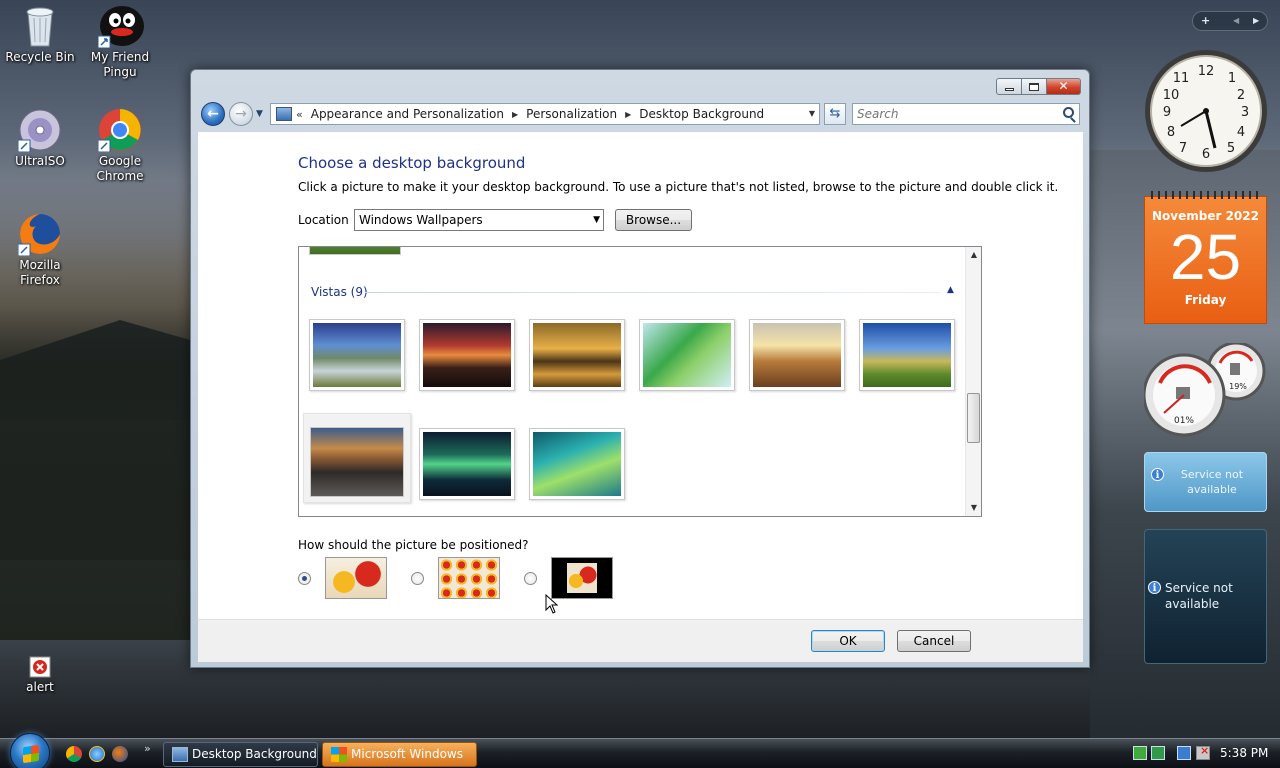 The image size is (1280, 768). What do you see at coordinates (950, 290) in the screenshot?
I see `collapse-group-icon: ▲` at bounding box center [950, 290].